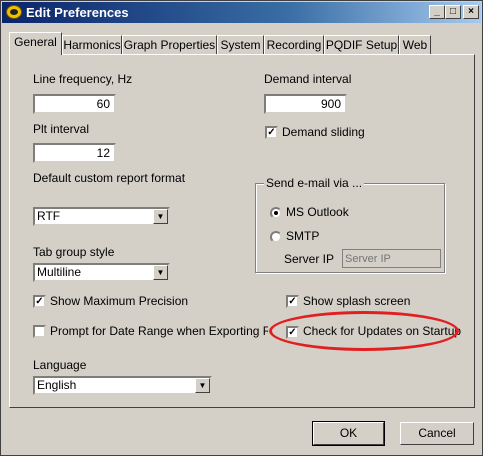  What do you see at coordinates (391, 258) in the screenshot?
I see `server-ip-input` at bounding box center [391, 258].